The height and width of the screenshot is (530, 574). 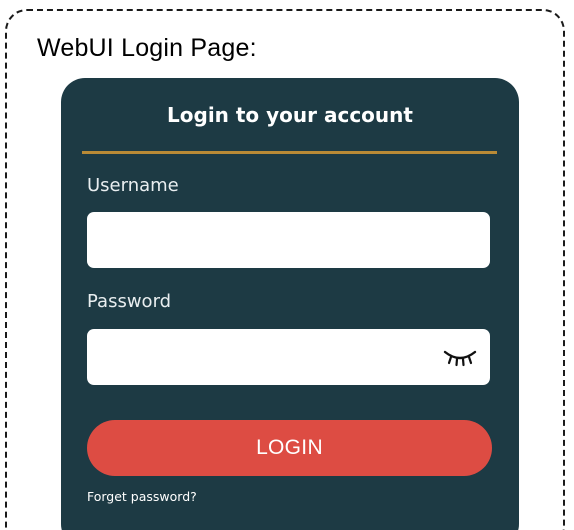 I want to click on username-input, so click(x=288, y=240).